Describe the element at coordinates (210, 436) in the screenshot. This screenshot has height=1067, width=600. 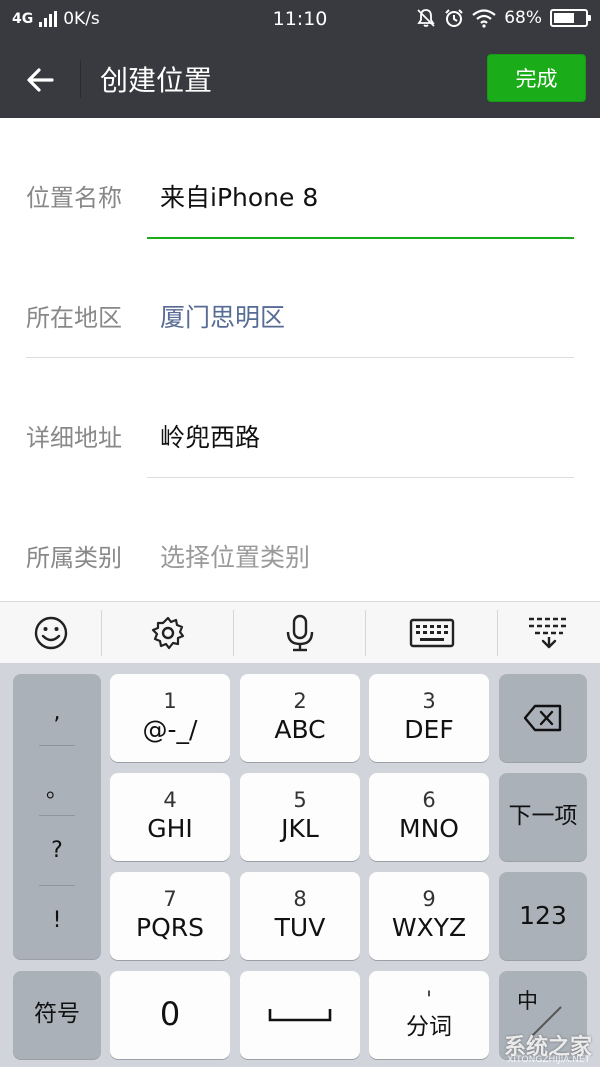
I see `address-input: 岭兜西路` at that location.